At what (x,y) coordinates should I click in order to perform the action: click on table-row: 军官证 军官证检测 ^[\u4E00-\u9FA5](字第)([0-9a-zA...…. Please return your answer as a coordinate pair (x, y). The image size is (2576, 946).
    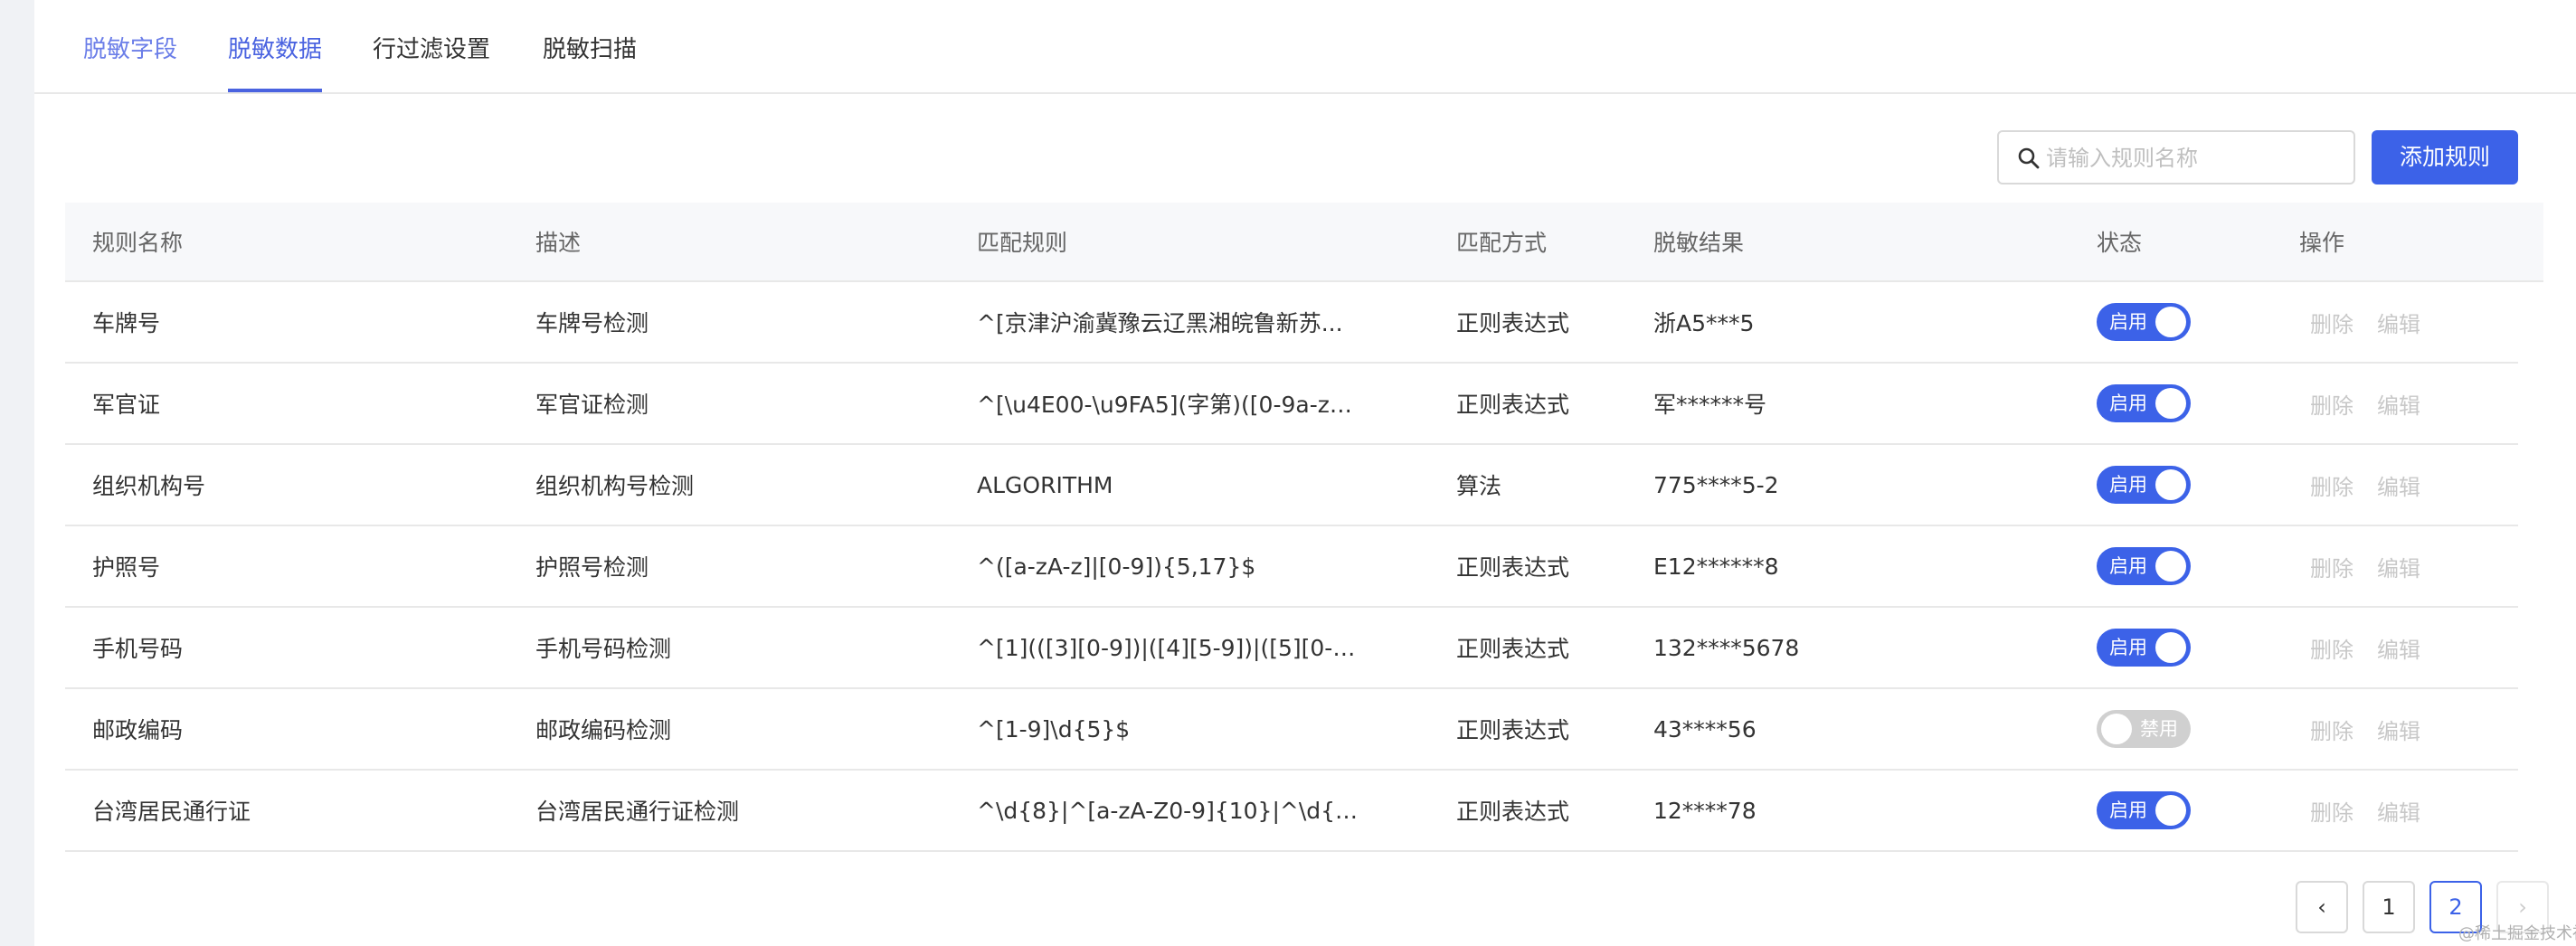
    Looking at the image, I should click on (1292, 404).